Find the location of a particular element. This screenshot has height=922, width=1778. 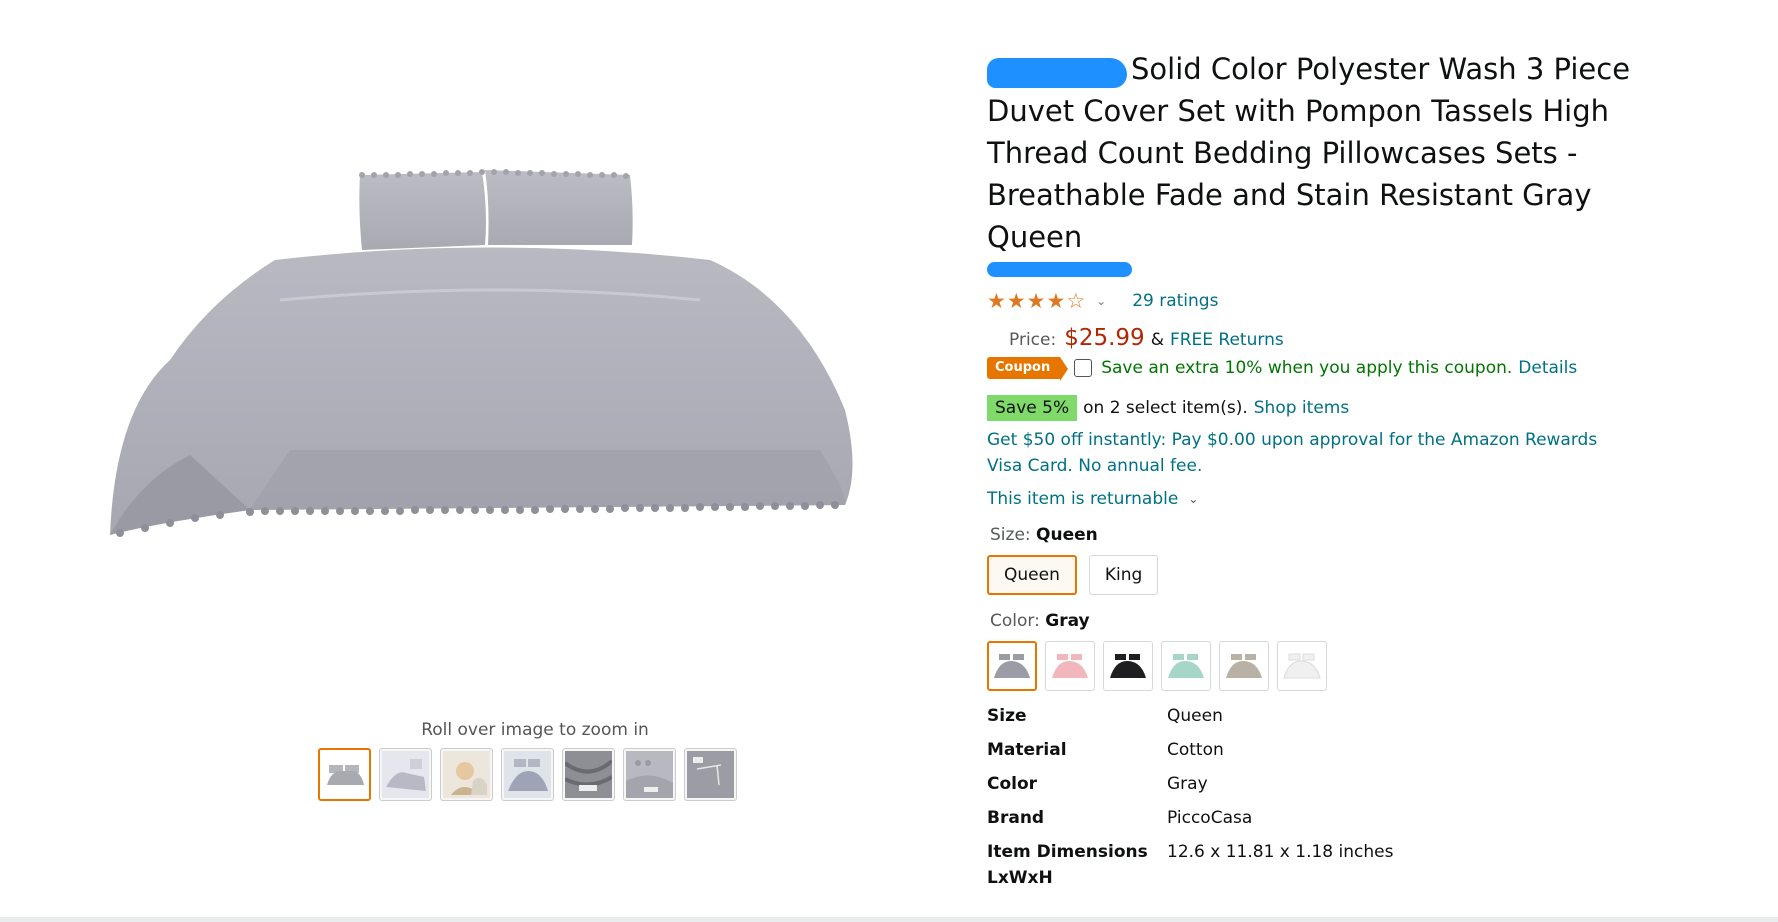

spec-row: Color Gray is located at coordinates (1190, 788).